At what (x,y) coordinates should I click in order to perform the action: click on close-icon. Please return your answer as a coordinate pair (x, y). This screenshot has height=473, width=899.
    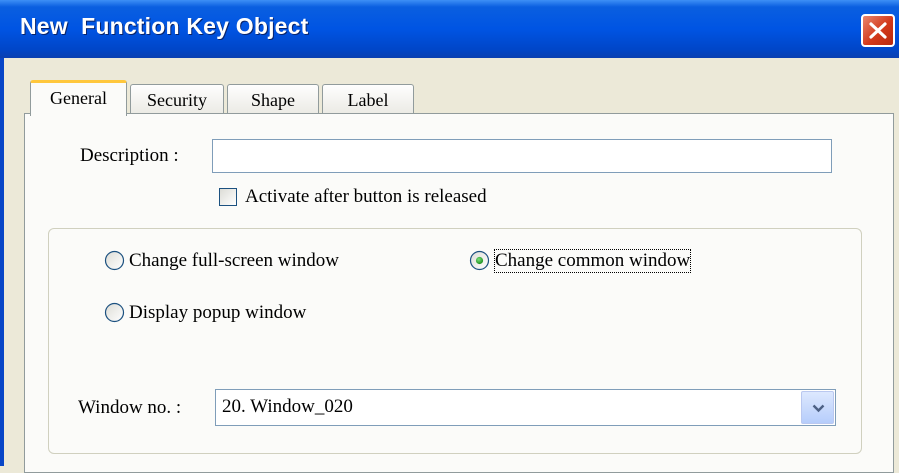
    Looking at the image, I should click on (878, 30).